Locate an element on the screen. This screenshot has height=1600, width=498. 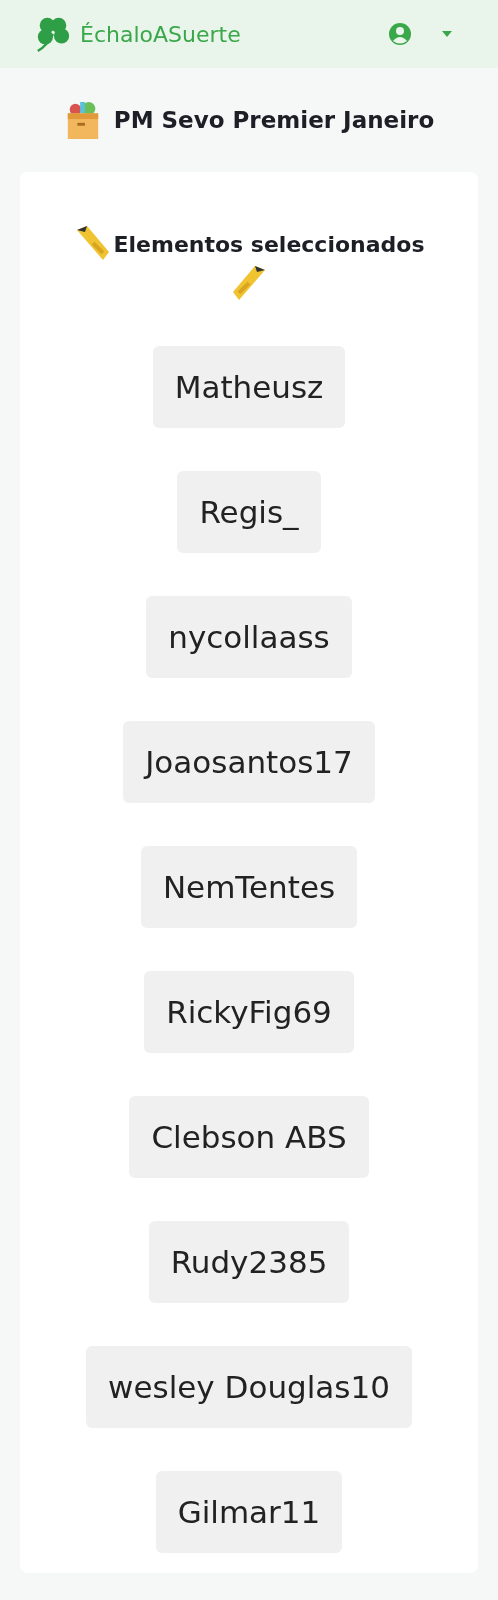
selected-item: Joaosantos17 is located at coordinates (249, 762).